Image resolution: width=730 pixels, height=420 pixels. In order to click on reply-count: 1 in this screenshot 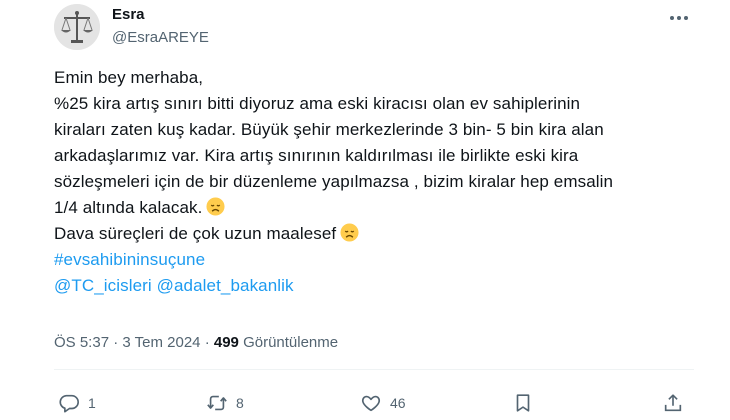, I will do `click(92, 403)`.